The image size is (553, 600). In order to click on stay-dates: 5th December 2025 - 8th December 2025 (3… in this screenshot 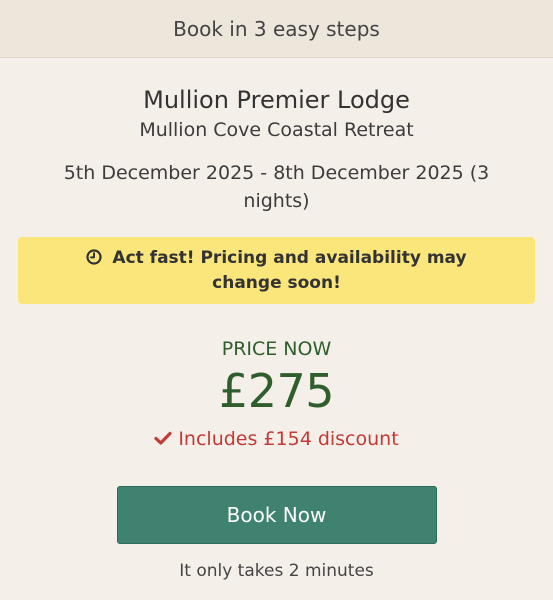, I will do `click(276, 187)`.